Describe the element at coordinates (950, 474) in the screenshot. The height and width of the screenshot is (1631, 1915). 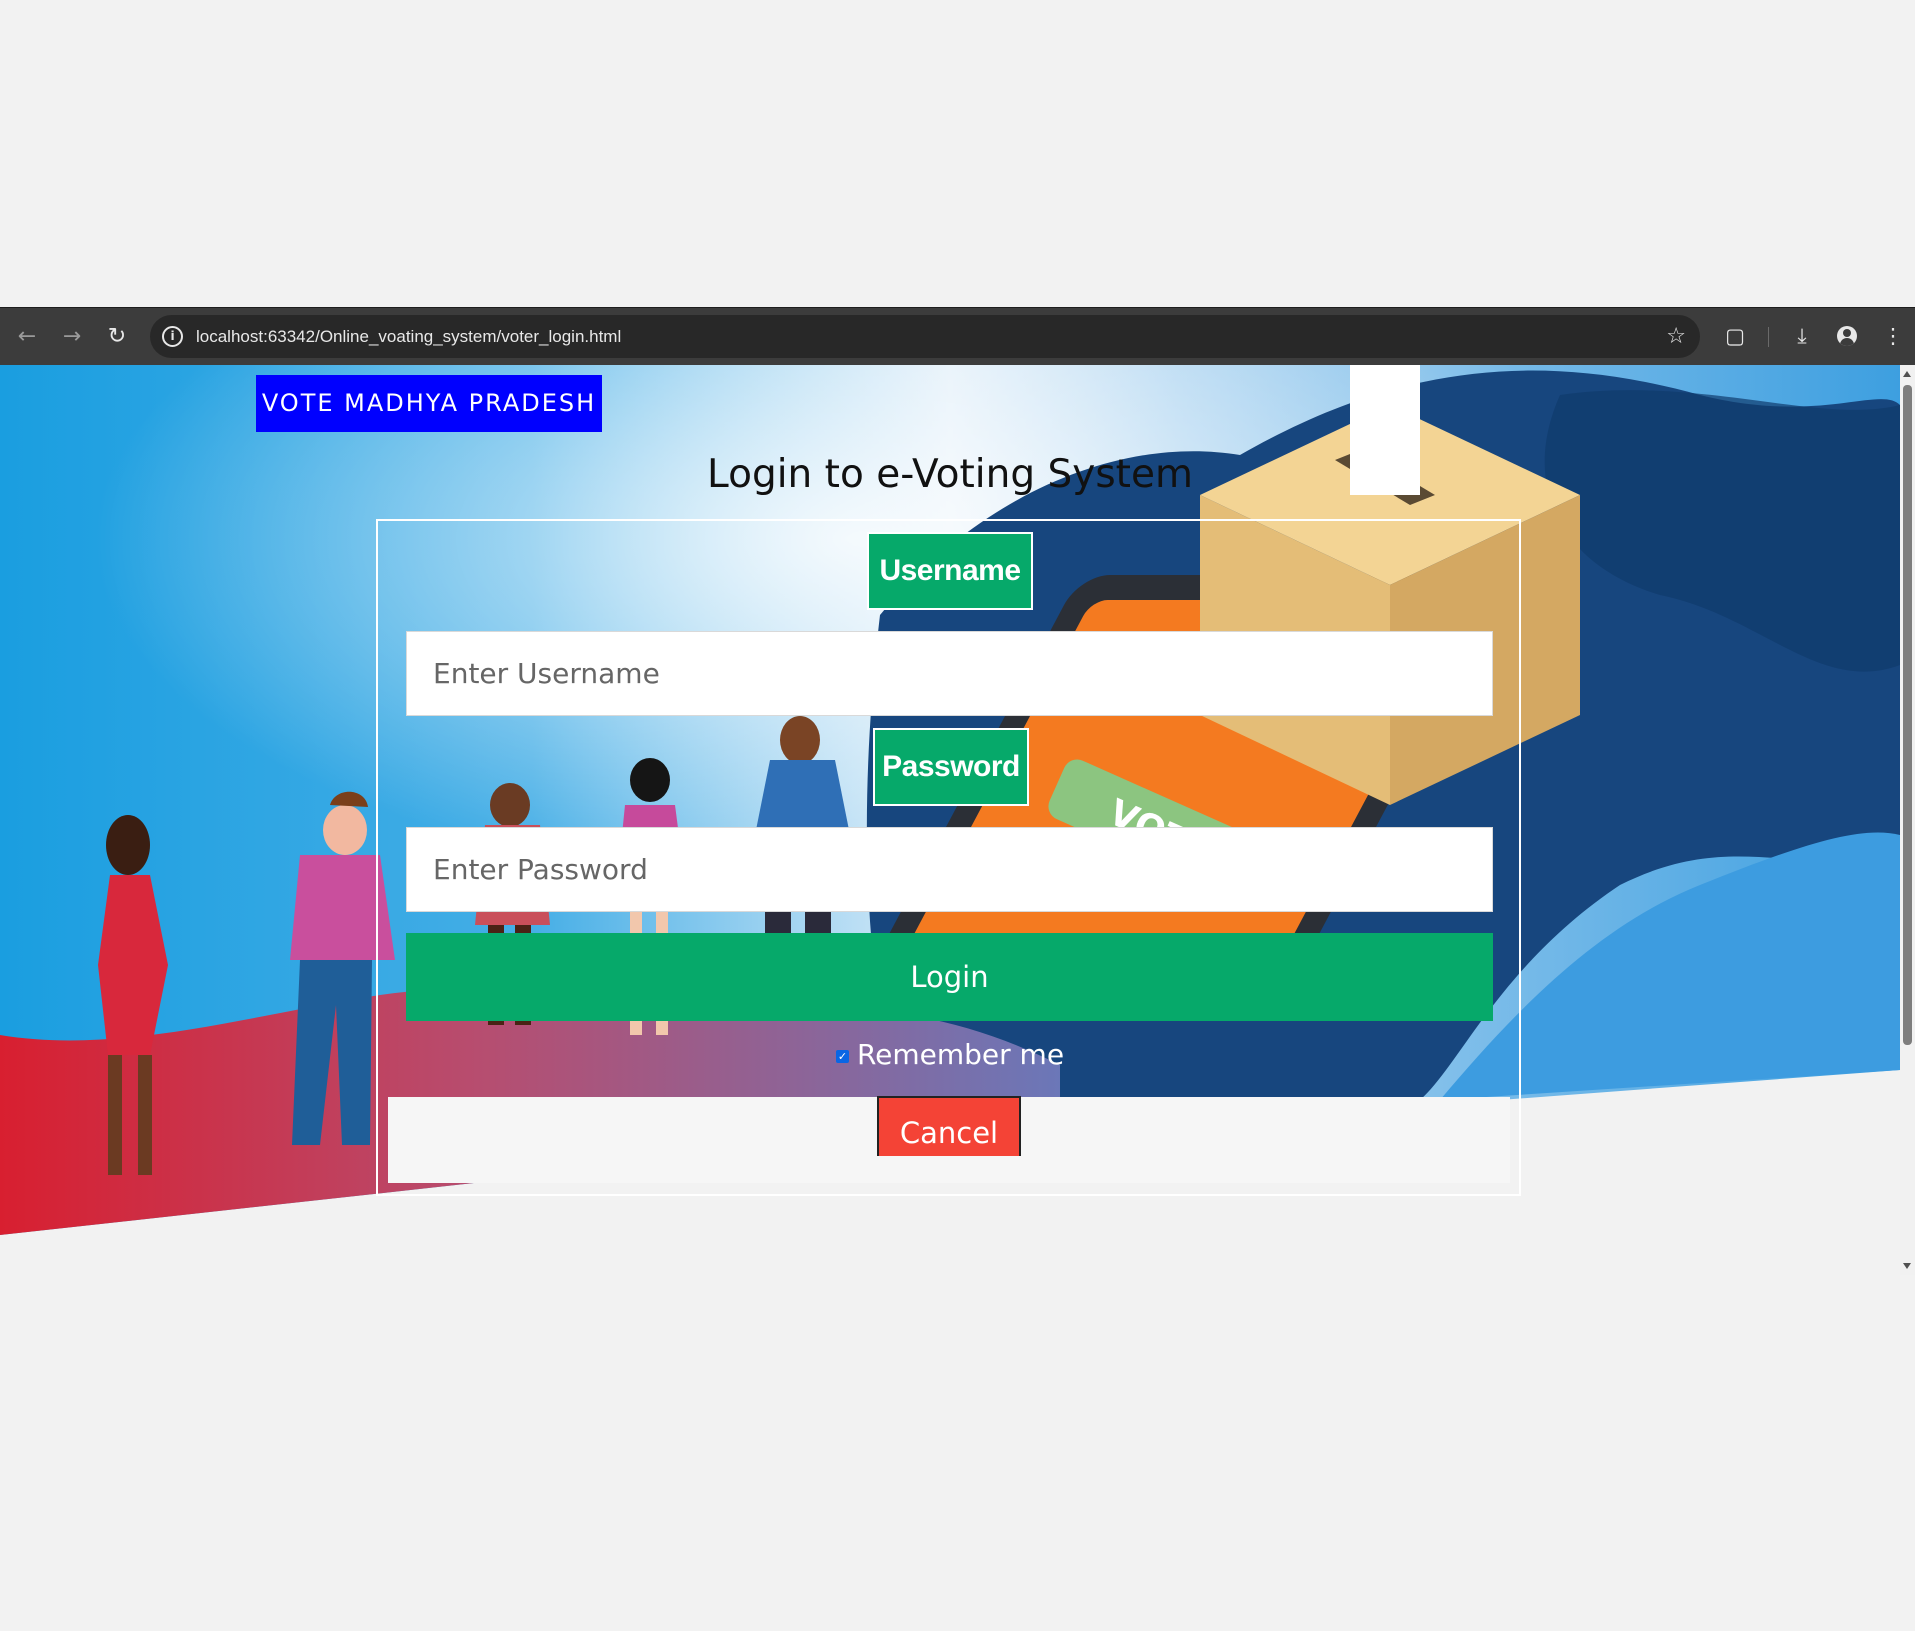
I see `page-title: Login to e-Voting System` at that location.